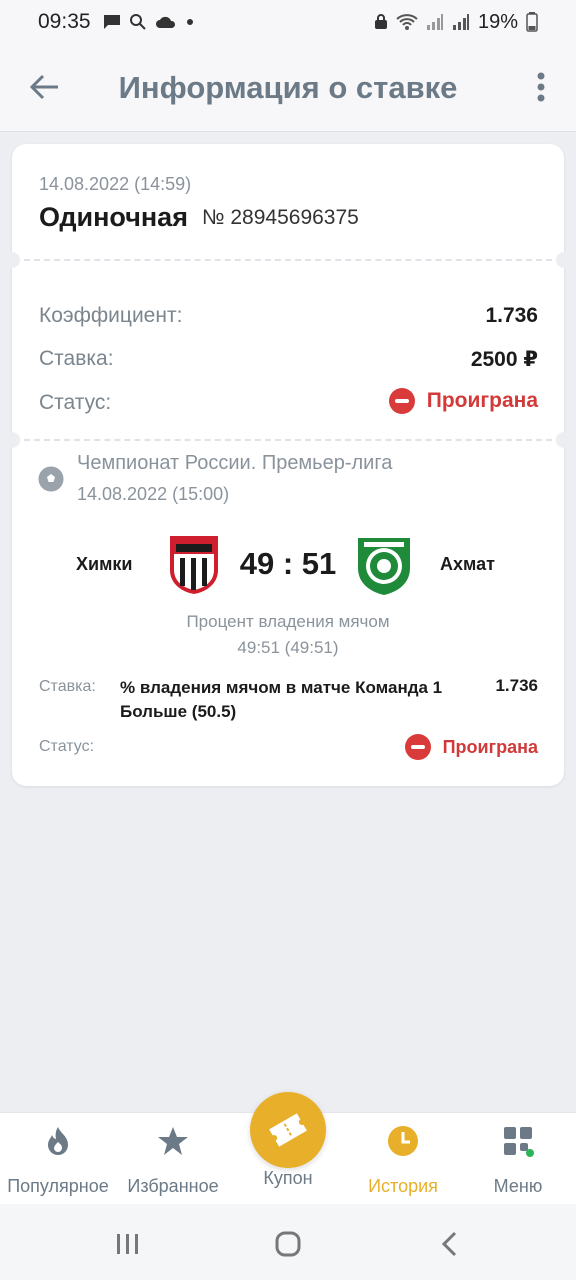 Image resolution: width=576 pixels, height=1280 pixels. Describe the element at coordinates (407, 22) in the screenshot. I see `wifi-icon` at that location.